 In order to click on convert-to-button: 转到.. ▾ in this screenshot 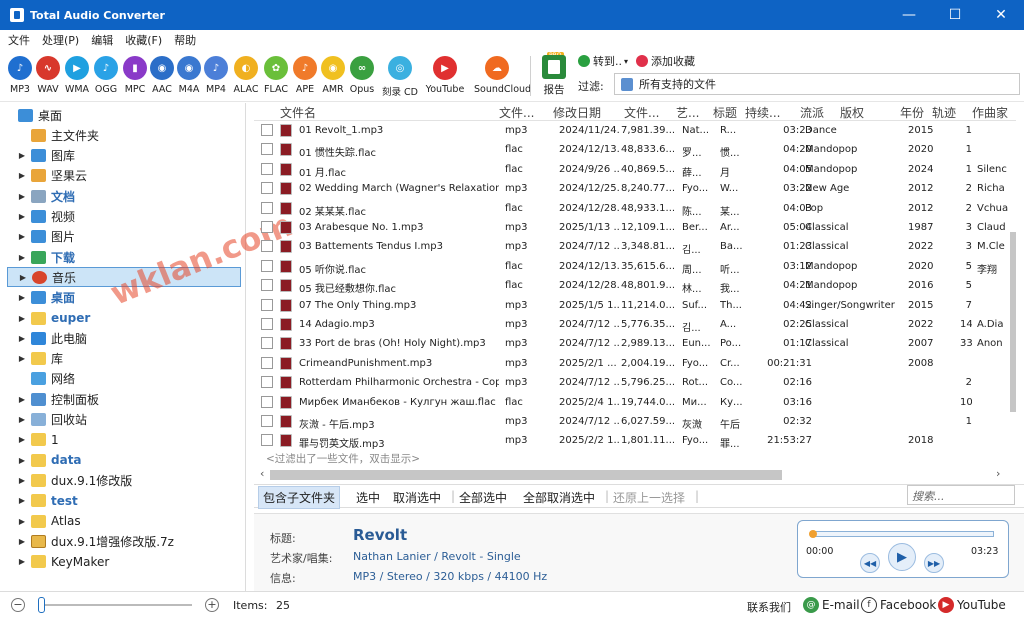, I will do `click(603, 61)`.